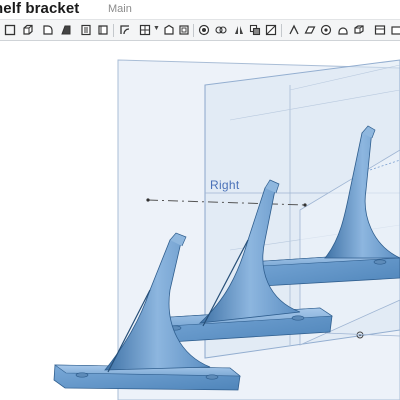  I want to click on overflow-menu-icon, so click(380, 30).